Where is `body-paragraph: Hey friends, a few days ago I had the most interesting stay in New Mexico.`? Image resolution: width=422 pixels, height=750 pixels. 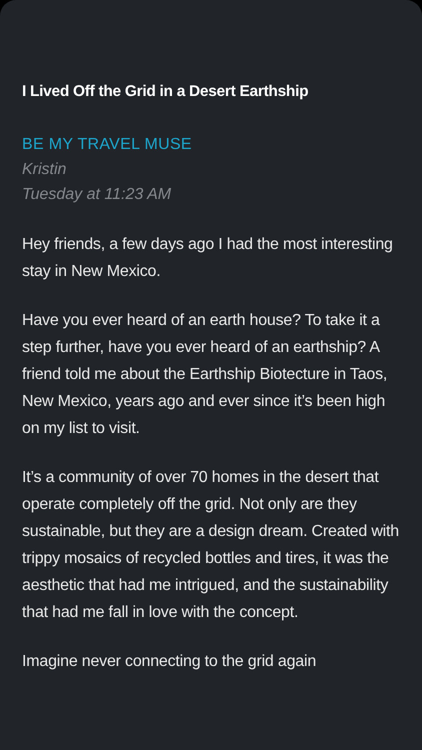 body-paragraph: Hey friends, a few days ago I had the most interesting stay in New Mexico. is located at coordinates (208, 258).